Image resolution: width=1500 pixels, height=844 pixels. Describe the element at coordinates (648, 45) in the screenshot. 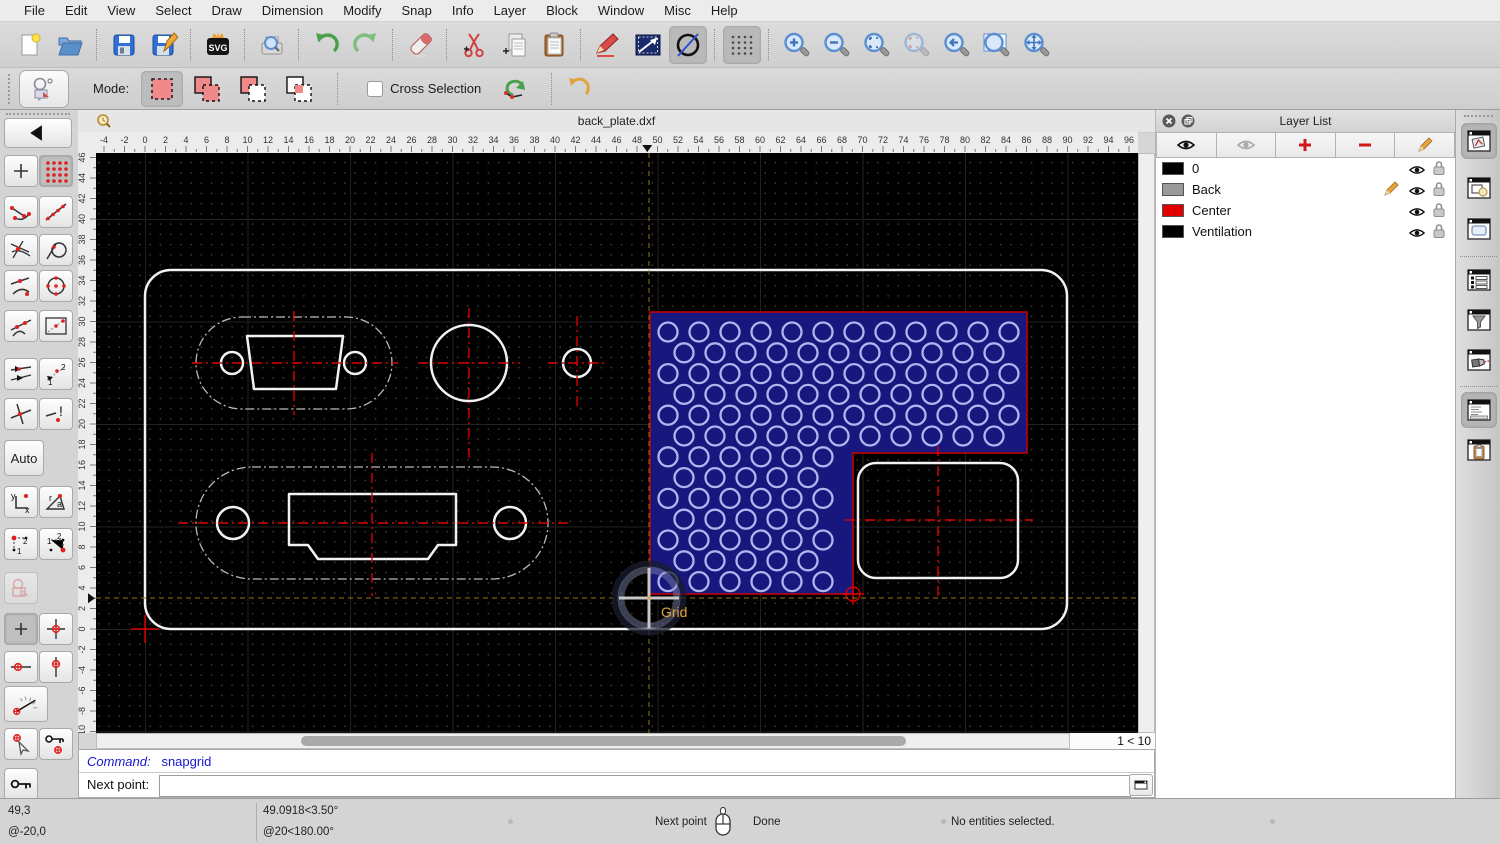

I see `line-tool-icon-button` at that location.